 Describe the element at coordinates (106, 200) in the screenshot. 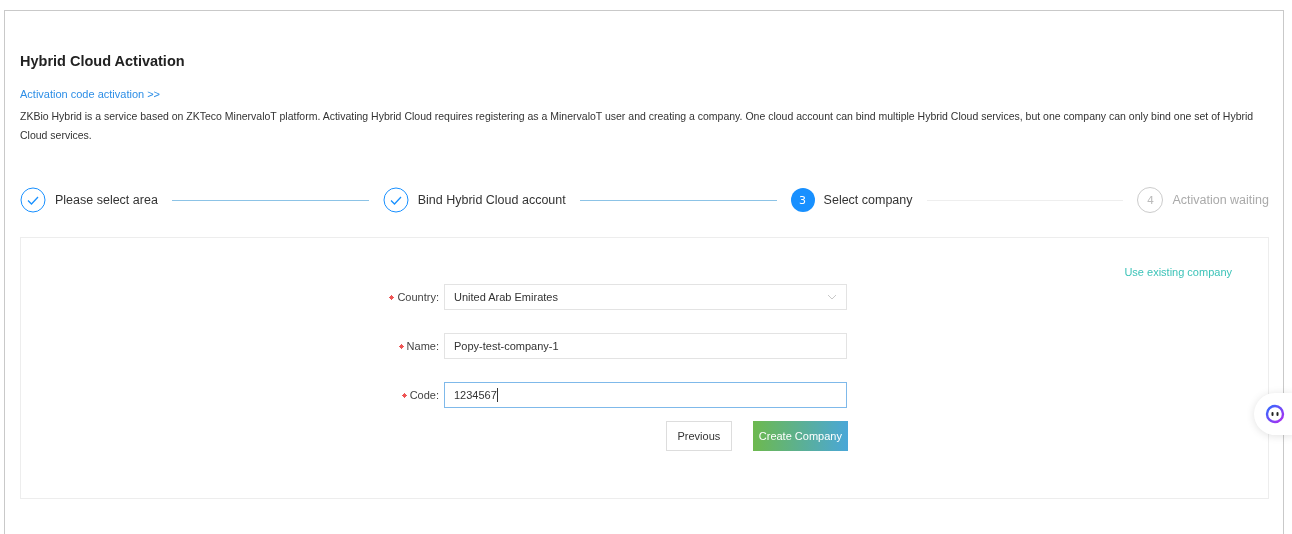

I see `step-label: Please select area` at that location.